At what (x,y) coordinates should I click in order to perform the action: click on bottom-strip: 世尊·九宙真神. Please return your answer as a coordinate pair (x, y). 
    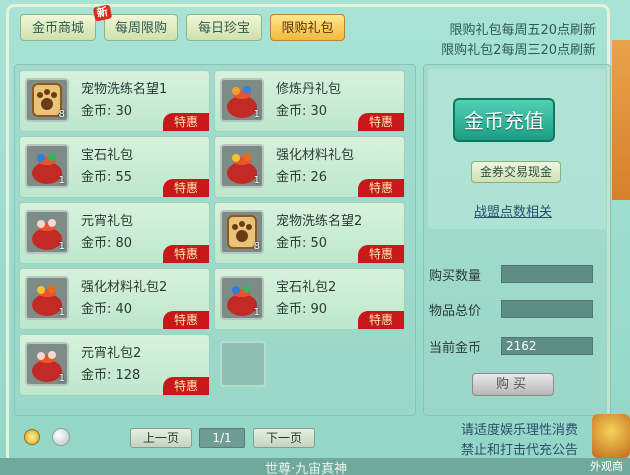
    Looking at the image, I should click on (315, 466).